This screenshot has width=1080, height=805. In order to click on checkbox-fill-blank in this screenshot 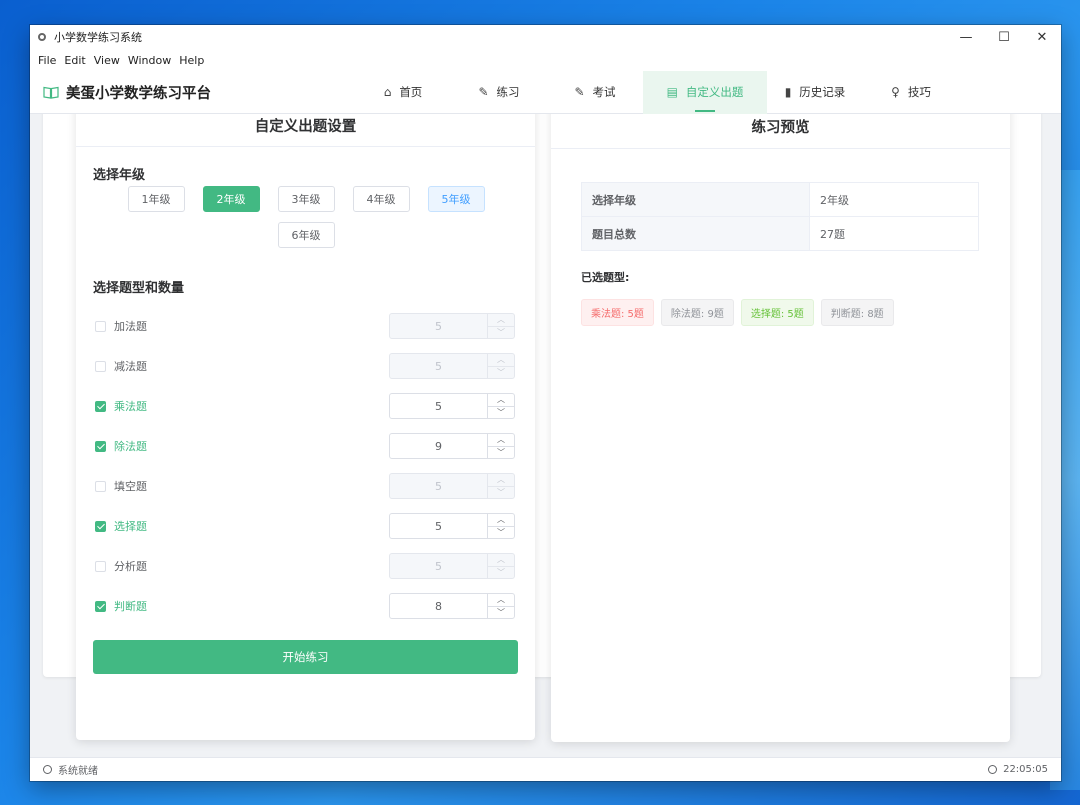, I will do `click(100, 486)`.